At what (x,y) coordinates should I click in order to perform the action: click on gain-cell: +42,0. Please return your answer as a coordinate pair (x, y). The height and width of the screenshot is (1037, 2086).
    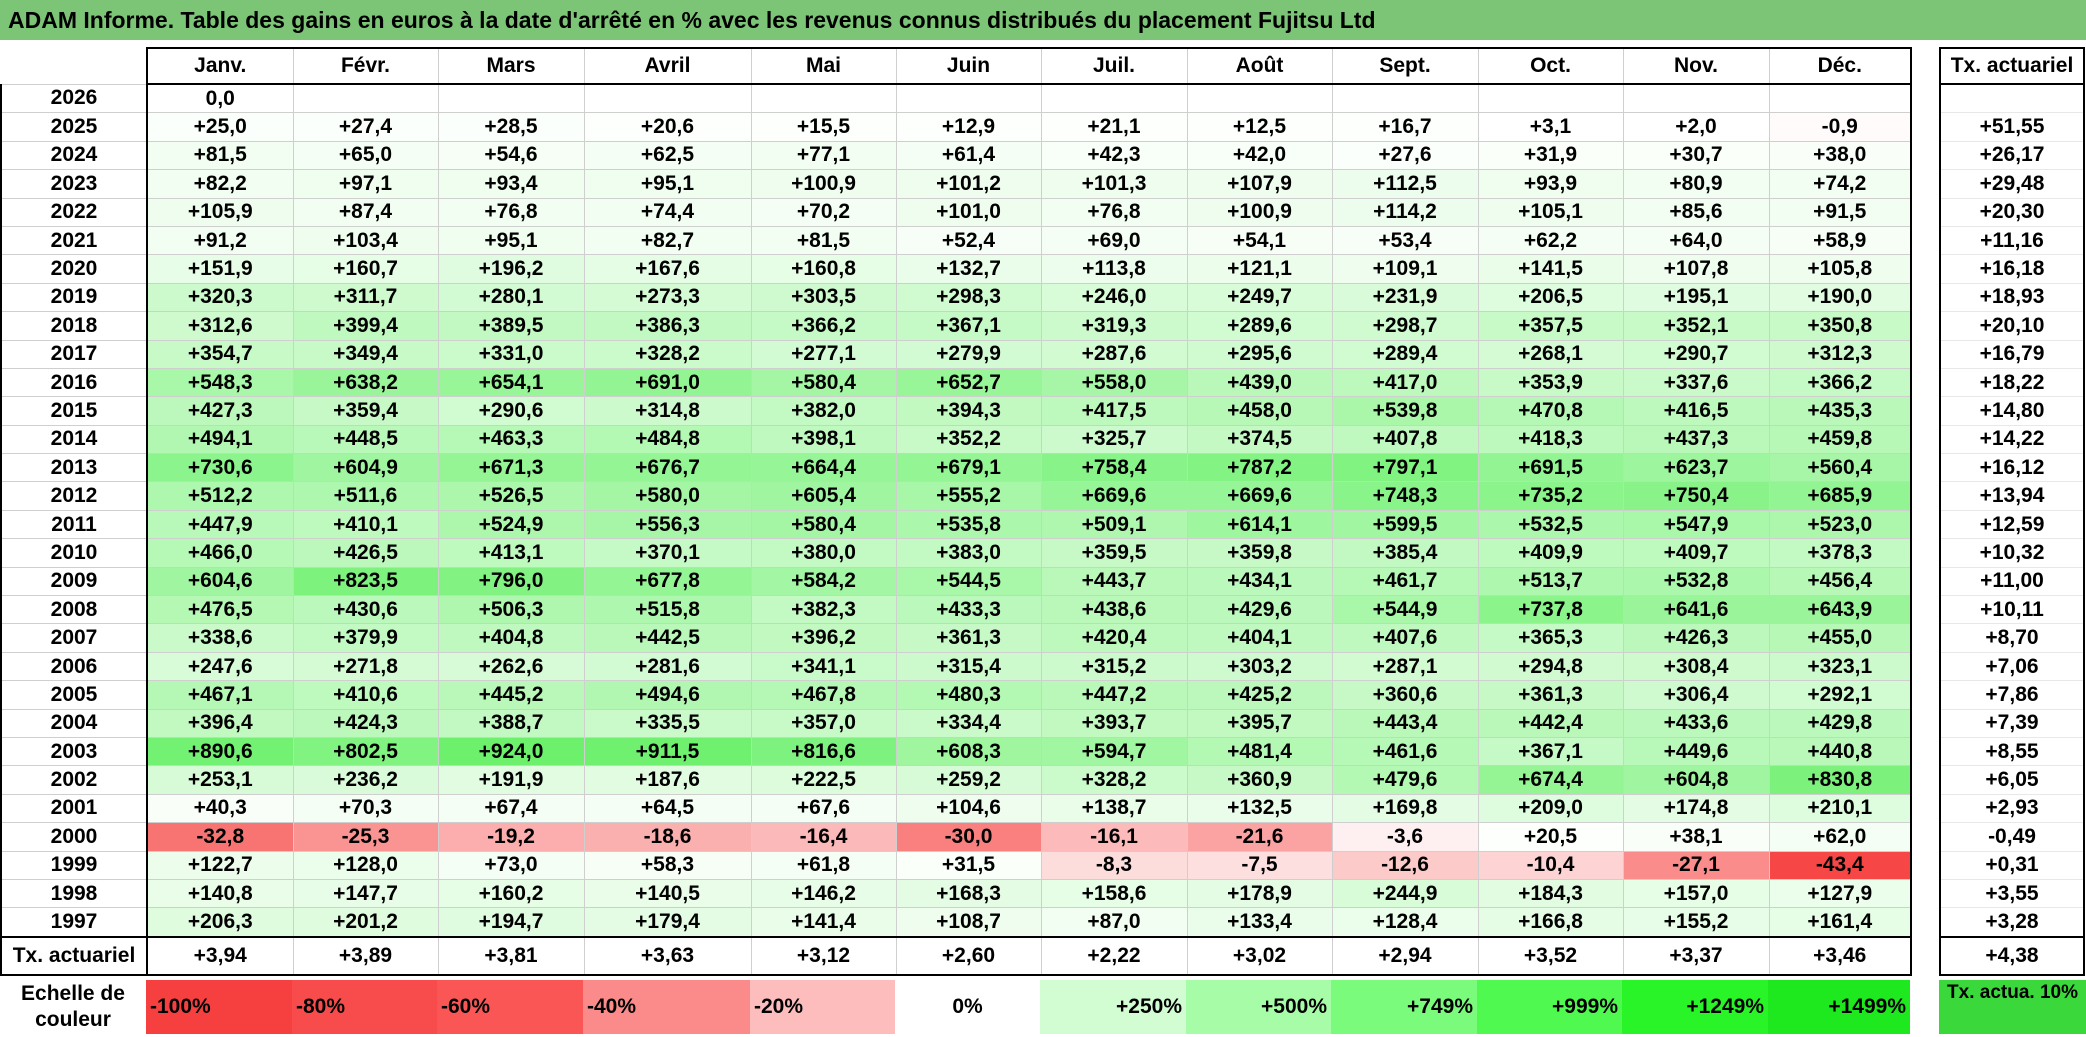
    Looking at the image, I should click on (1259, 155).